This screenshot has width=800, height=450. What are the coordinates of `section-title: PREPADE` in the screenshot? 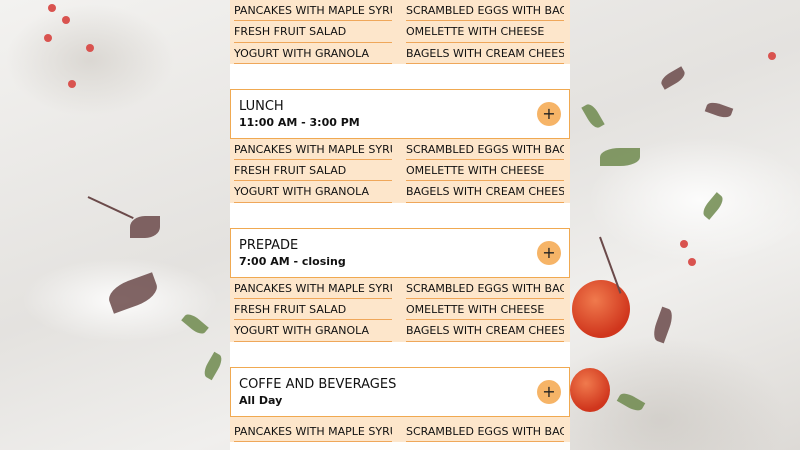 It's located at (269, 245).